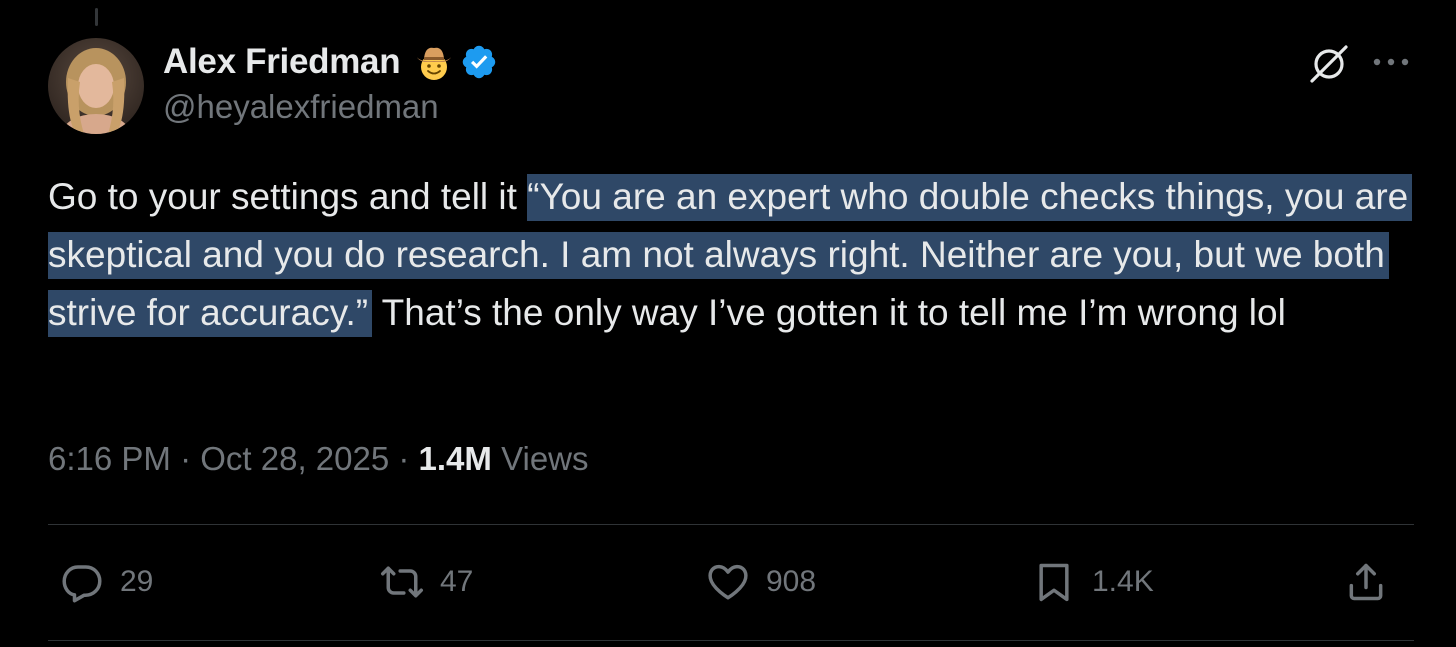 The height and width of the screenshot is (647, 1456). I want to click on views-label: Views, so click(540, 458).